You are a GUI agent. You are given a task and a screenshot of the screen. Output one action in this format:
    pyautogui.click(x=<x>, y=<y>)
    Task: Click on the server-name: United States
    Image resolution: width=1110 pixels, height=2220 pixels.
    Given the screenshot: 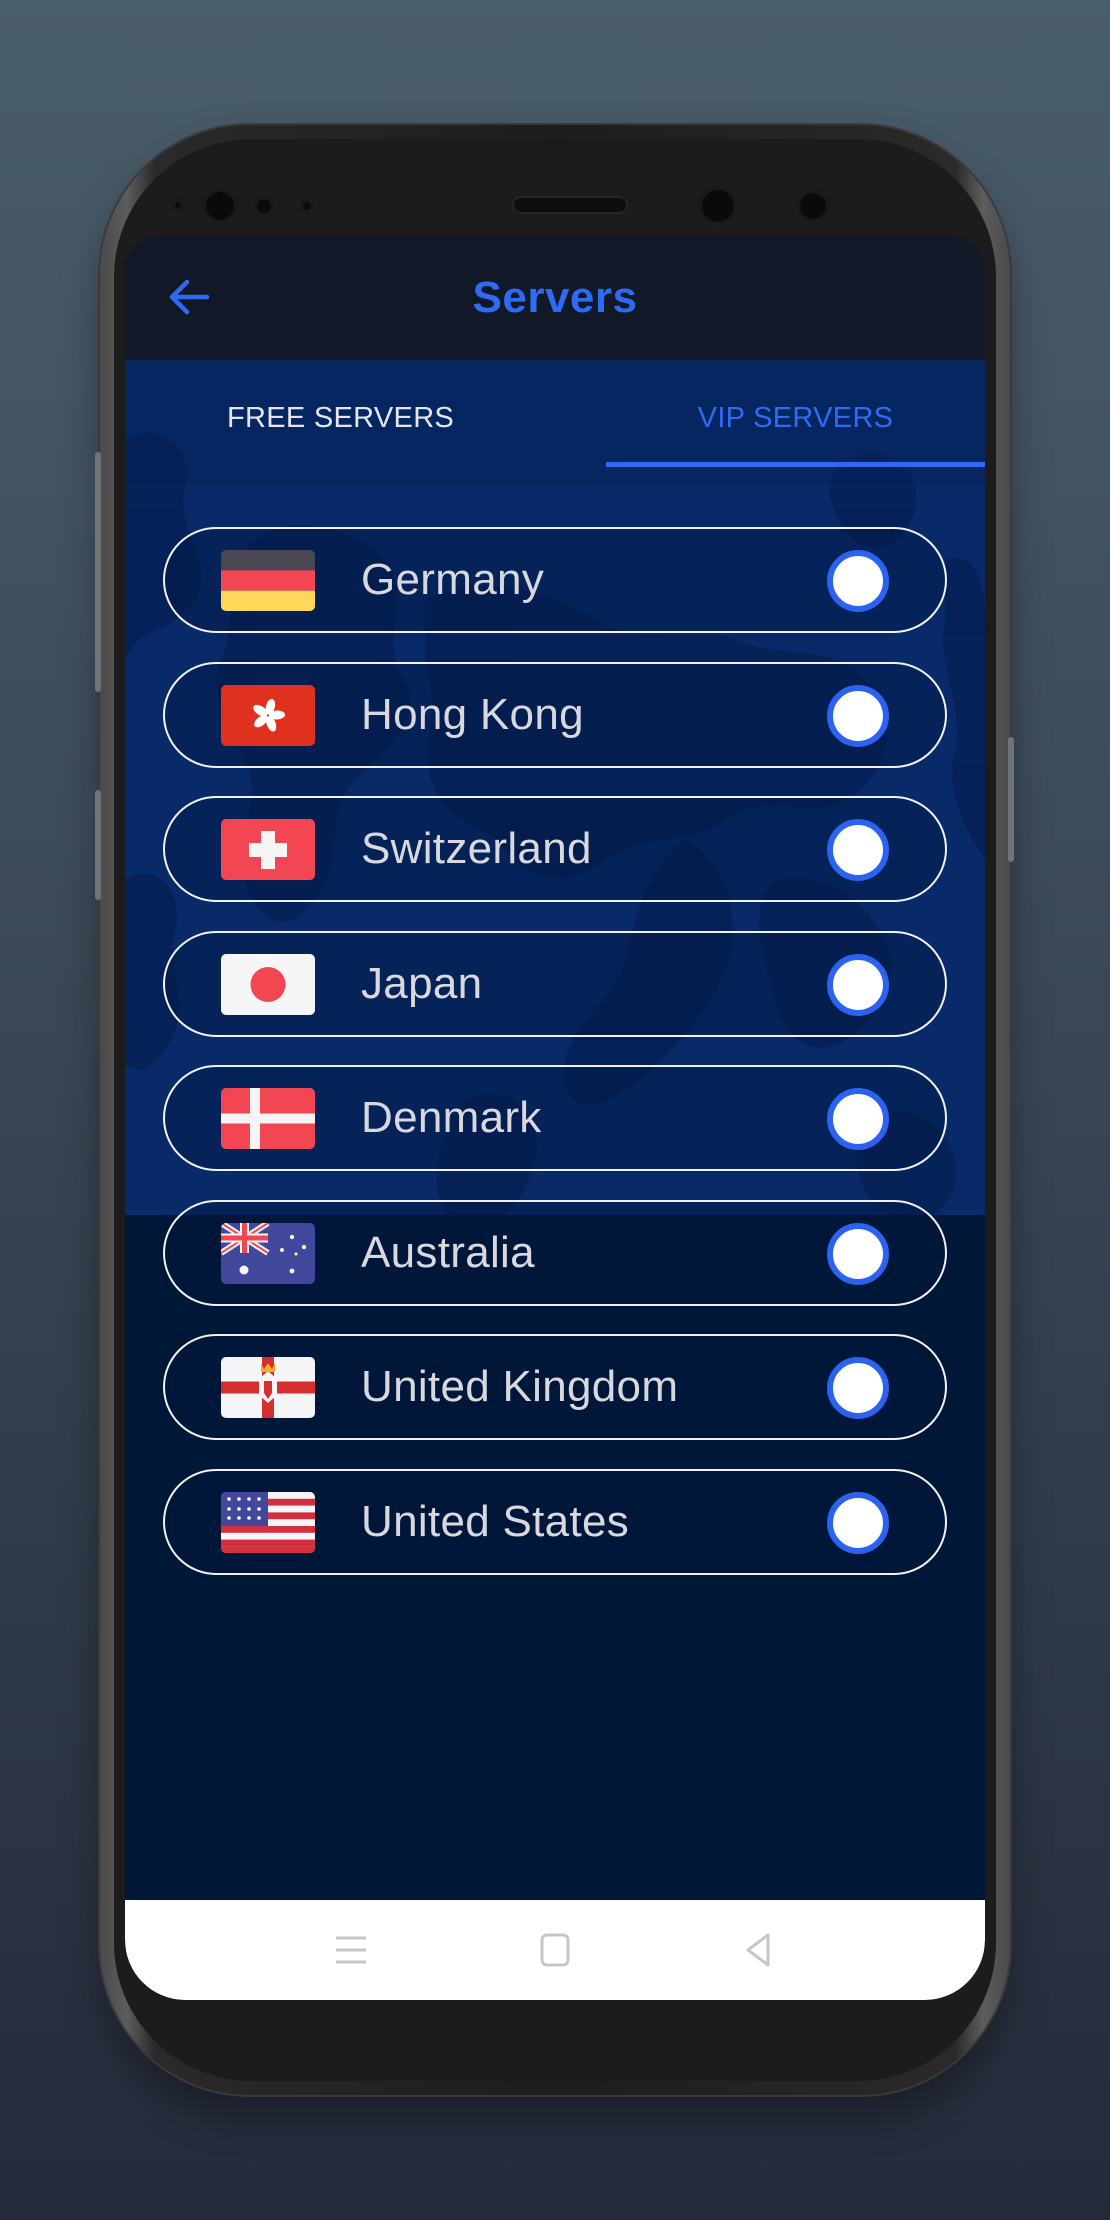 What is the action you would take?
    pyautogui.click(x=495, y=1521)
    